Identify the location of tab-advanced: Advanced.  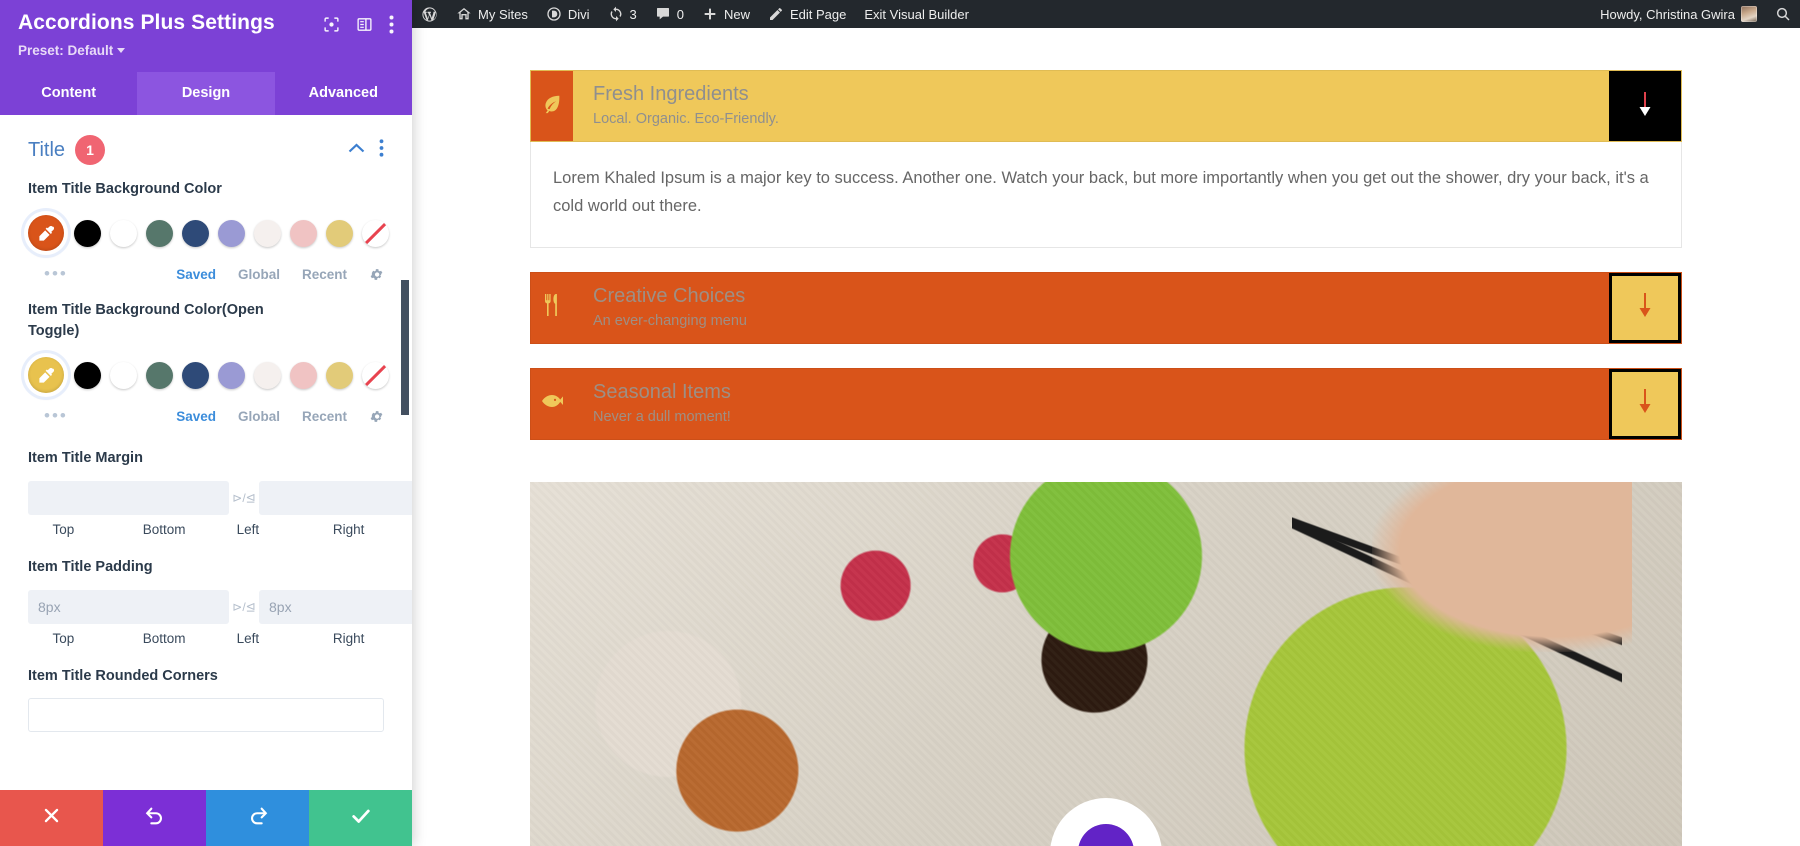
(343, 93).